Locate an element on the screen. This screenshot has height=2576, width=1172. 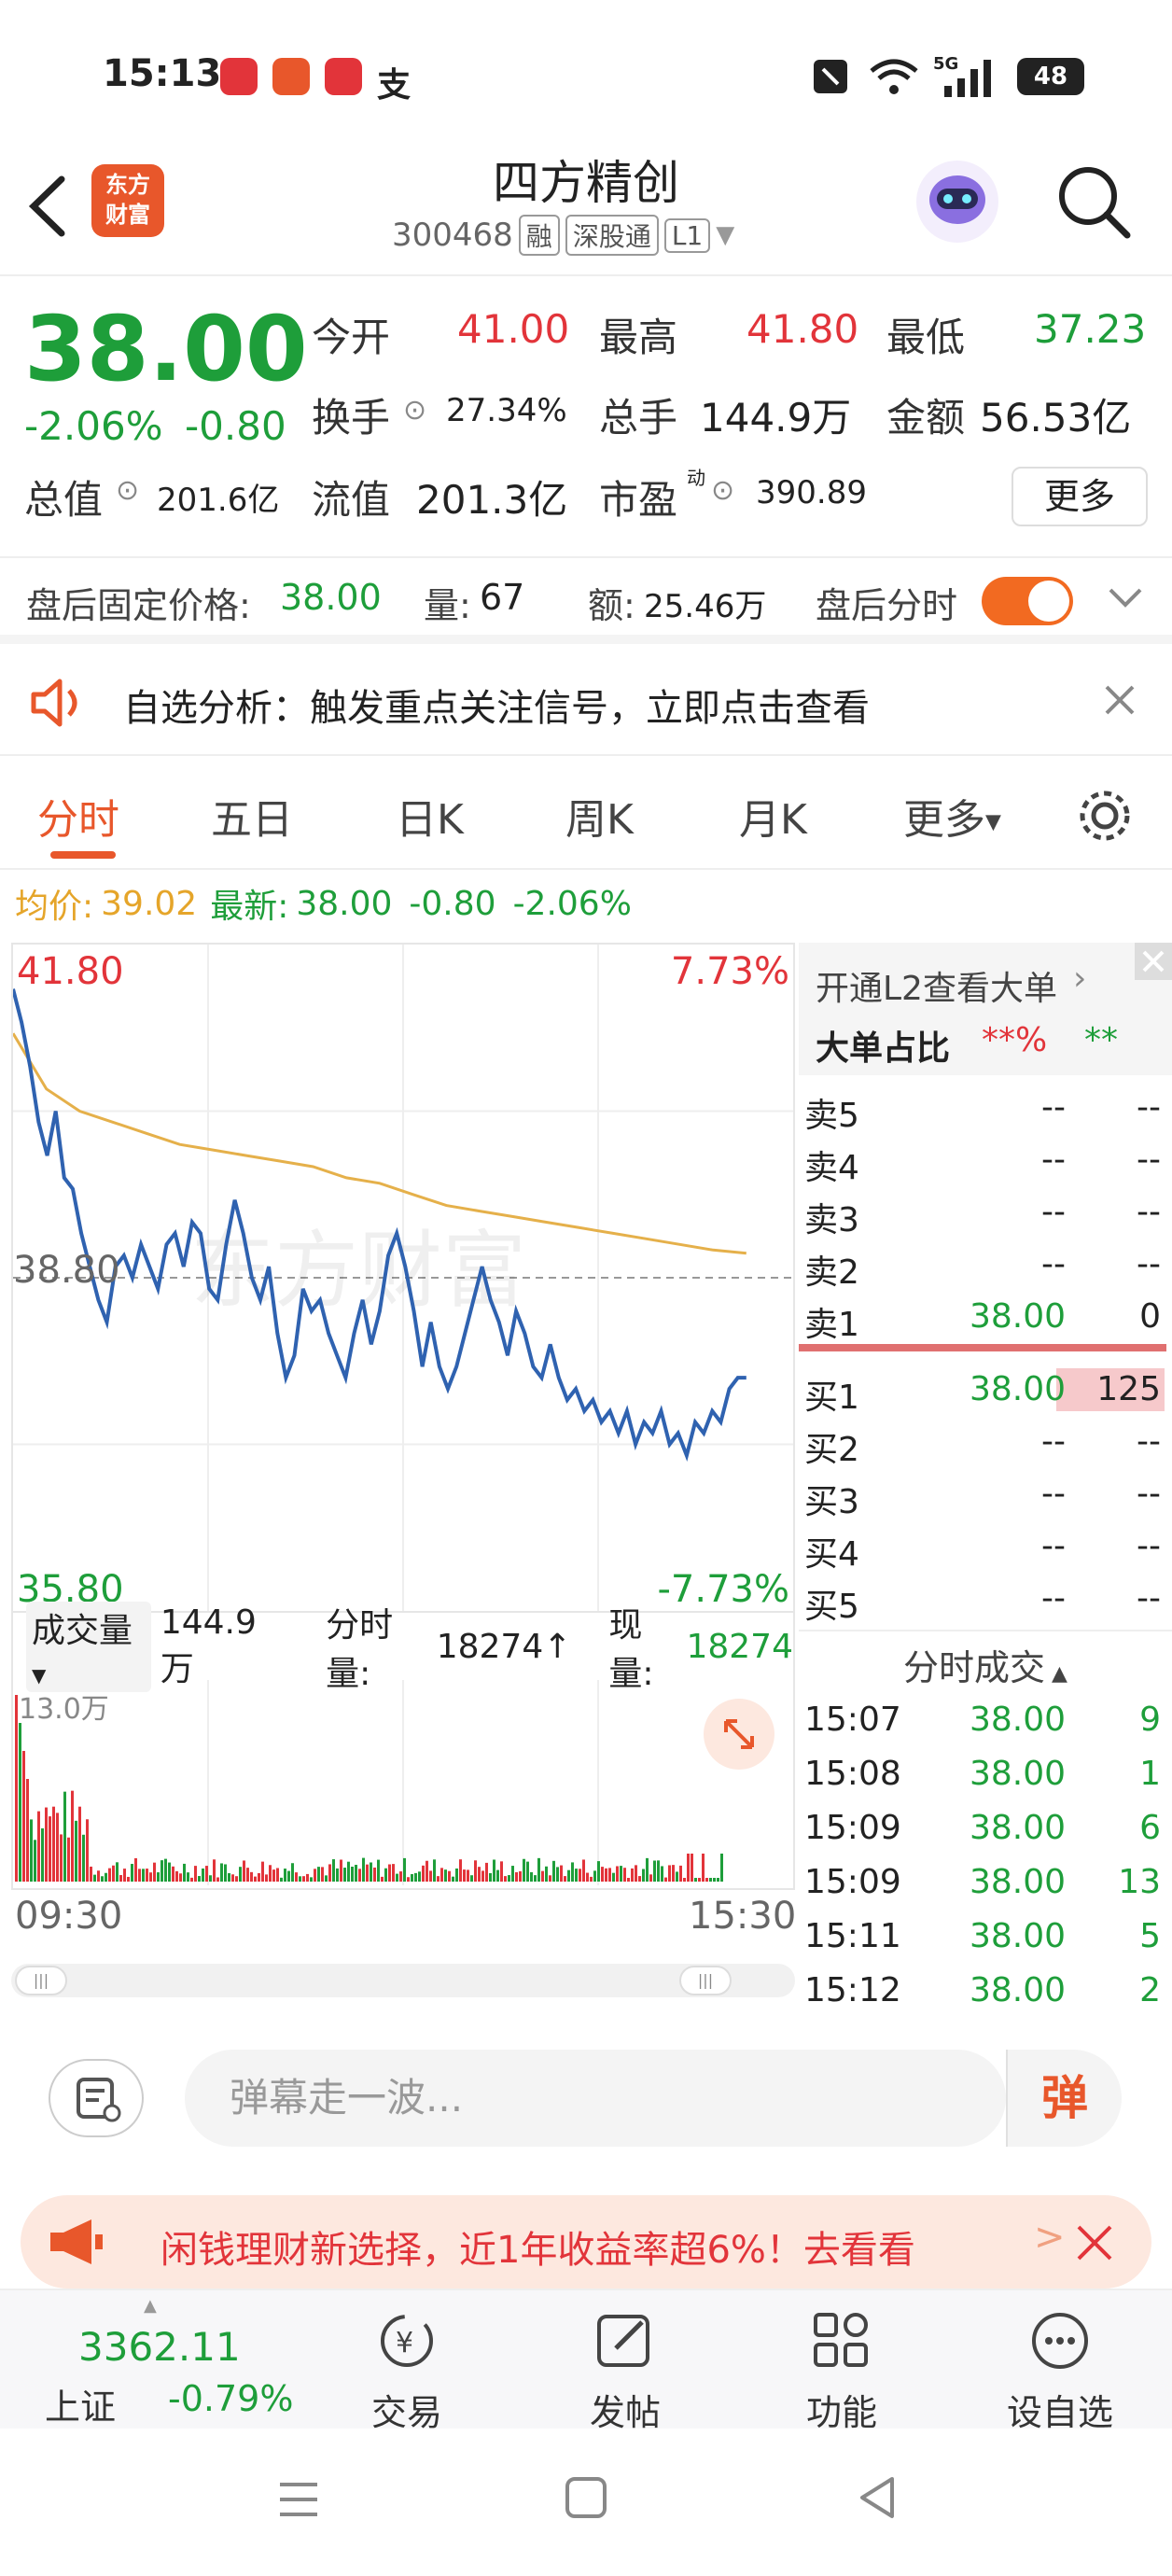
bid-row: 买5 -- -- is located at coordinates (986, 1600).